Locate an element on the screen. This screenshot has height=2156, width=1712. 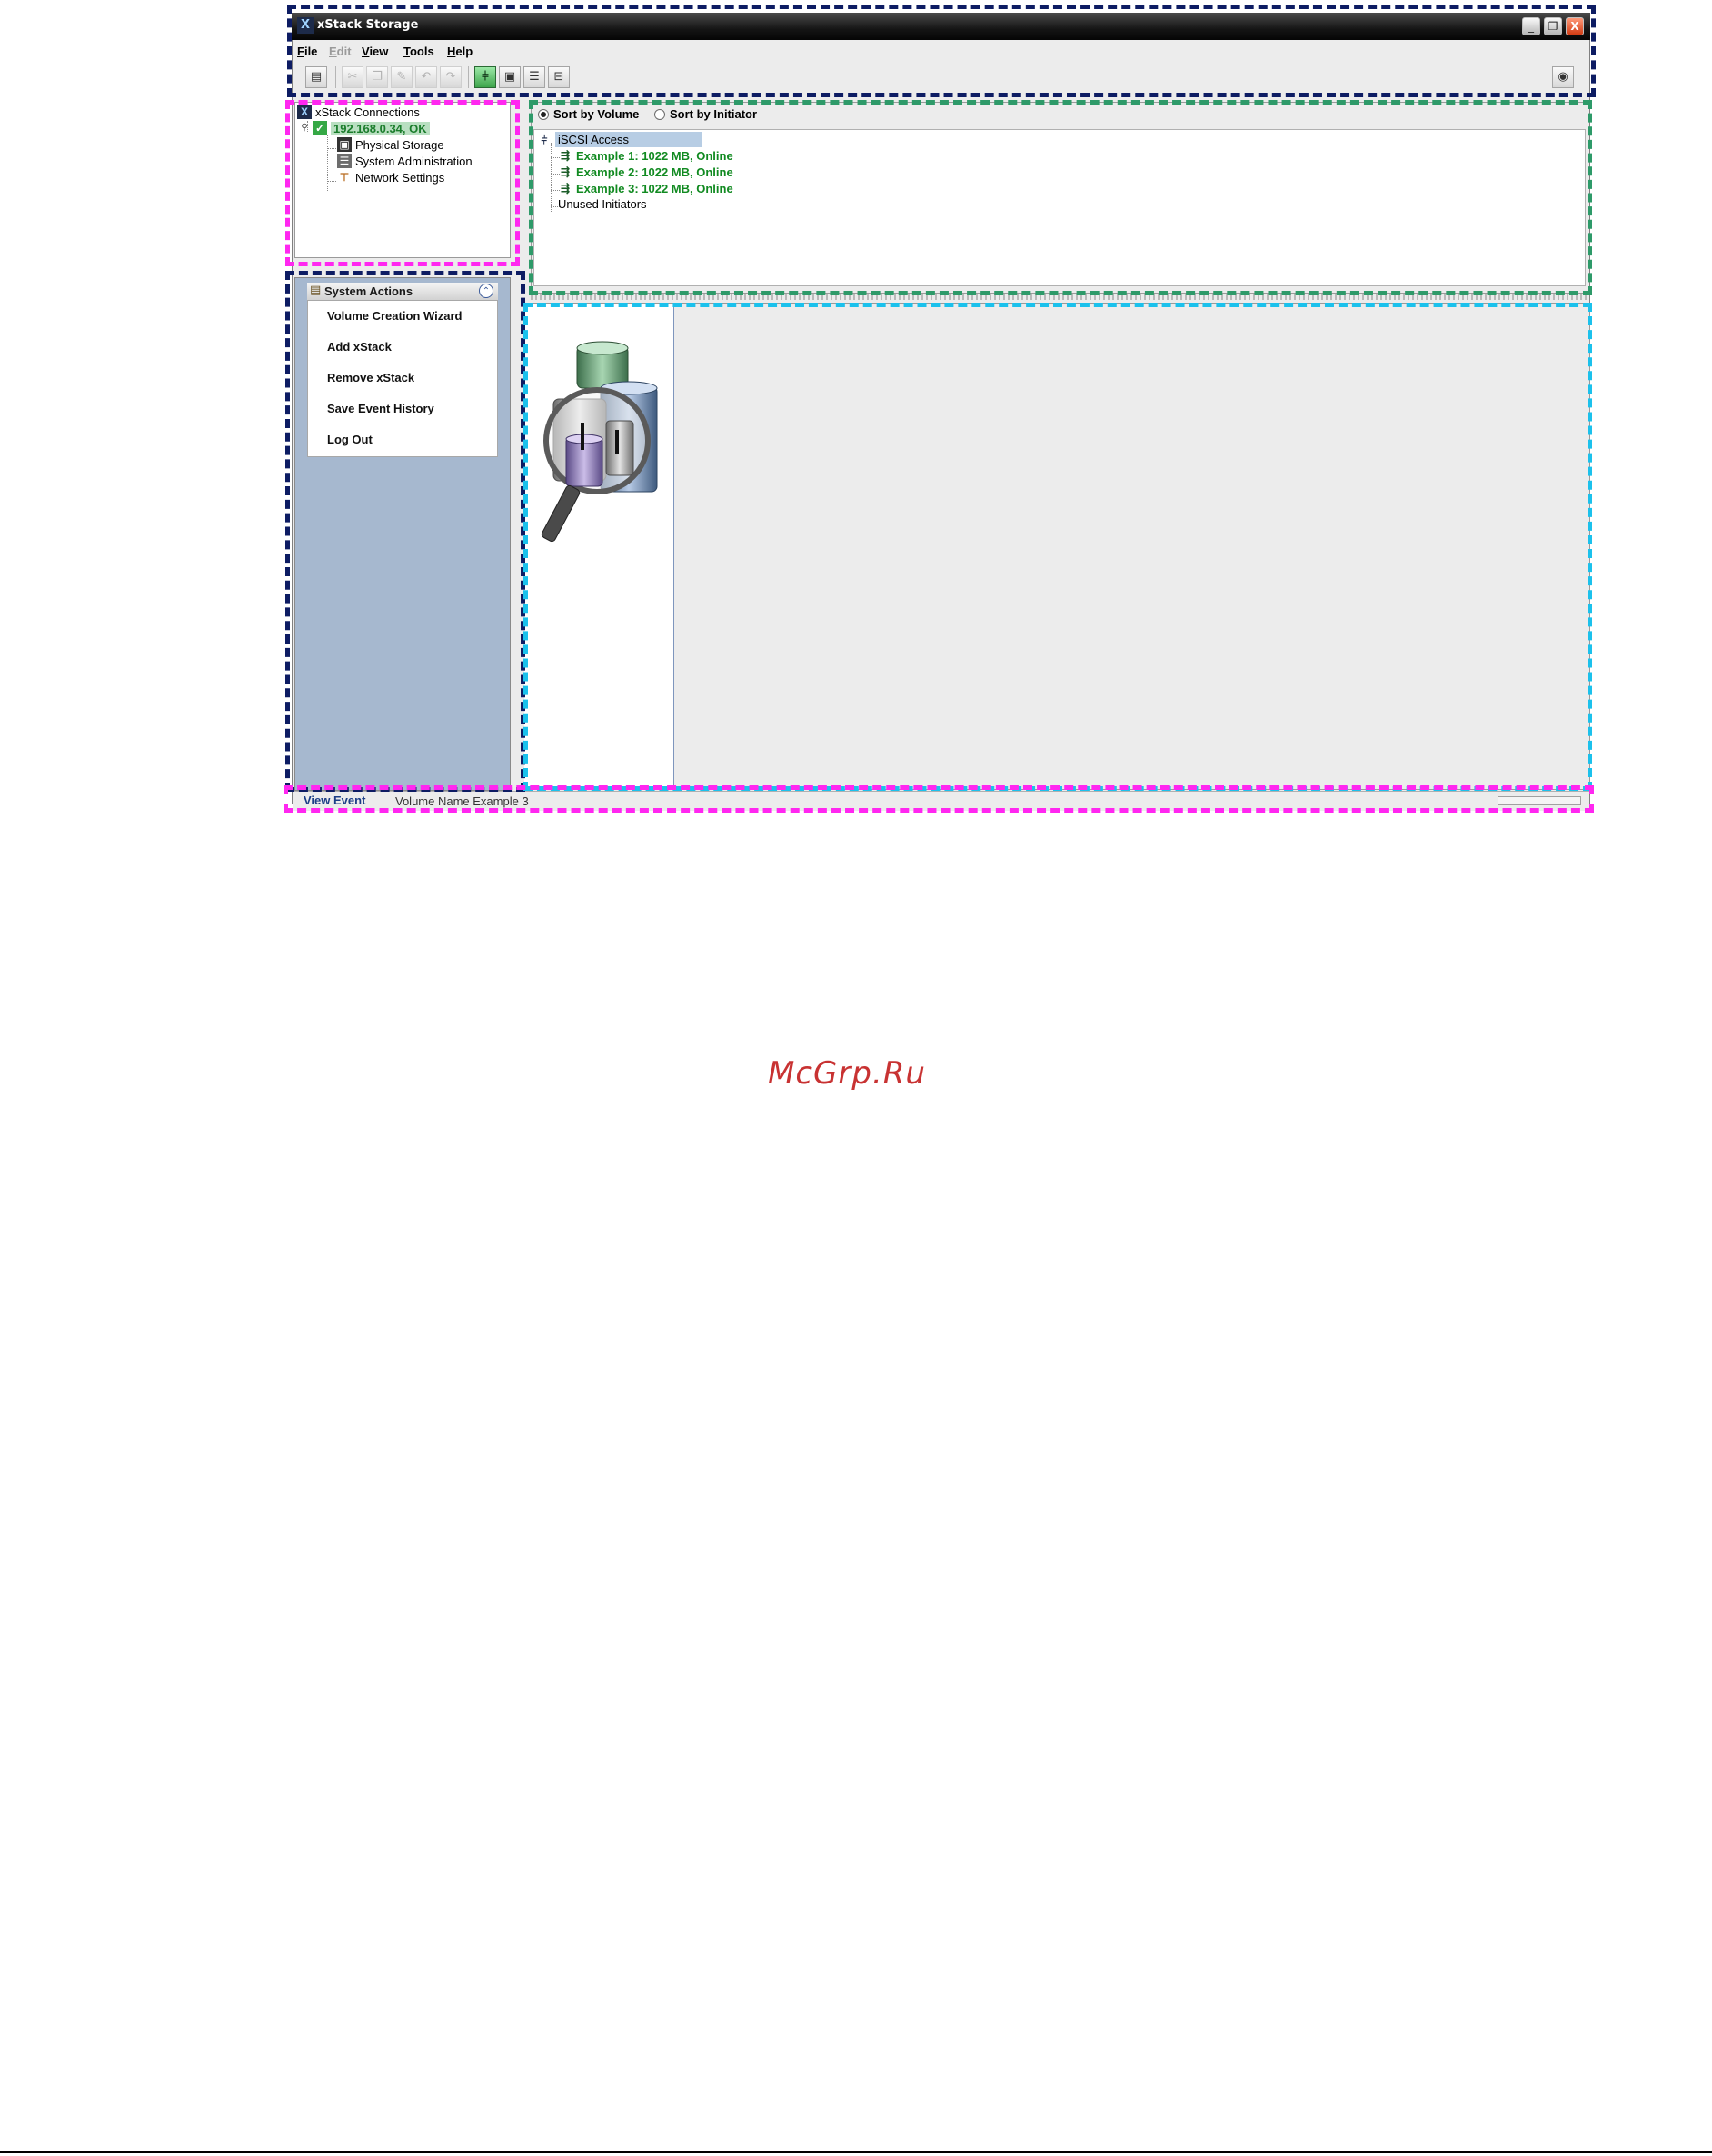
volume-item: ⇶ Example 3: 1022 MB, Online is located at coordinates (645, 188).